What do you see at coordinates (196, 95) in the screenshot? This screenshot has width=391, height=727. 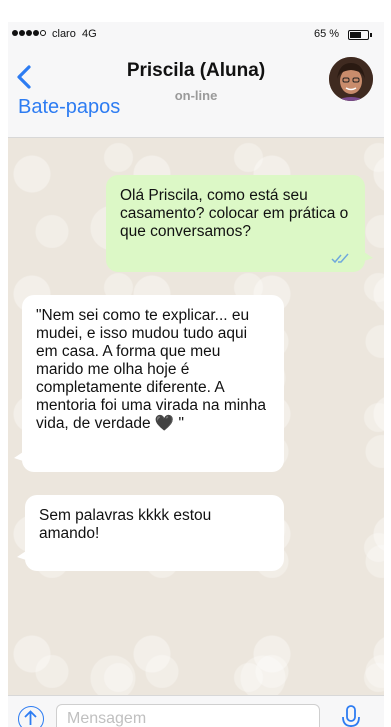 I see `contact-status: on-line` at bounding box center [196, 95].